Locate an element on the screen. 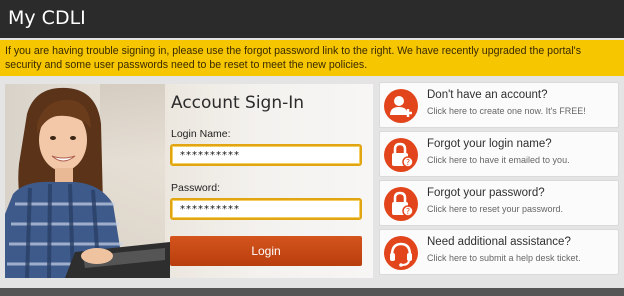  login-button: Login is located at coordinates (266, 251).